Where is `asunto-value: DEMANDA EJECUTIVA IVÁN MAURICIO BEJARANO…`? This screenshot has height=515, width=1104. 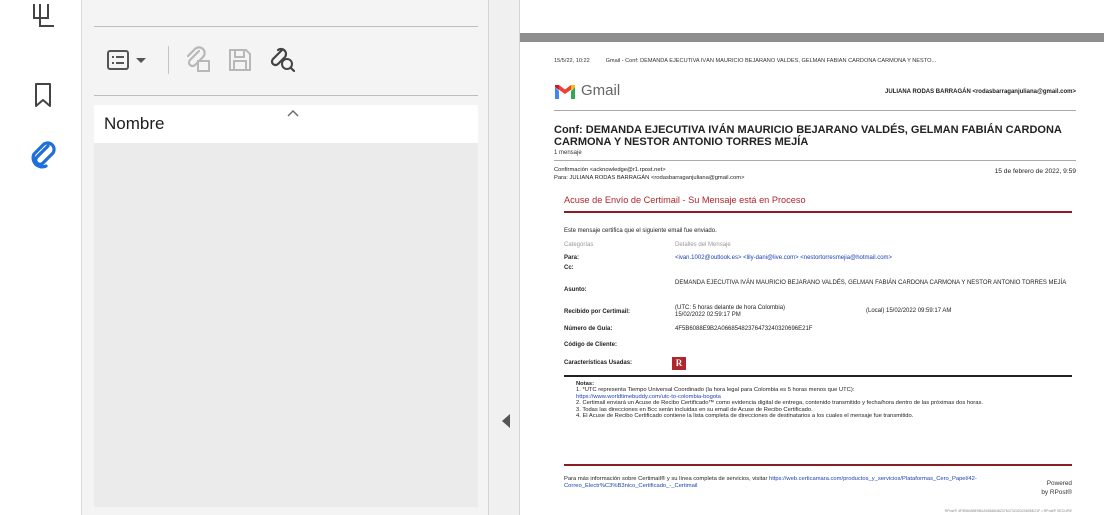 asunto-value: DEMANDA EJECUTIVA IVÁN MAURICIO BEJARANO… is located at coordinates (871, 283).